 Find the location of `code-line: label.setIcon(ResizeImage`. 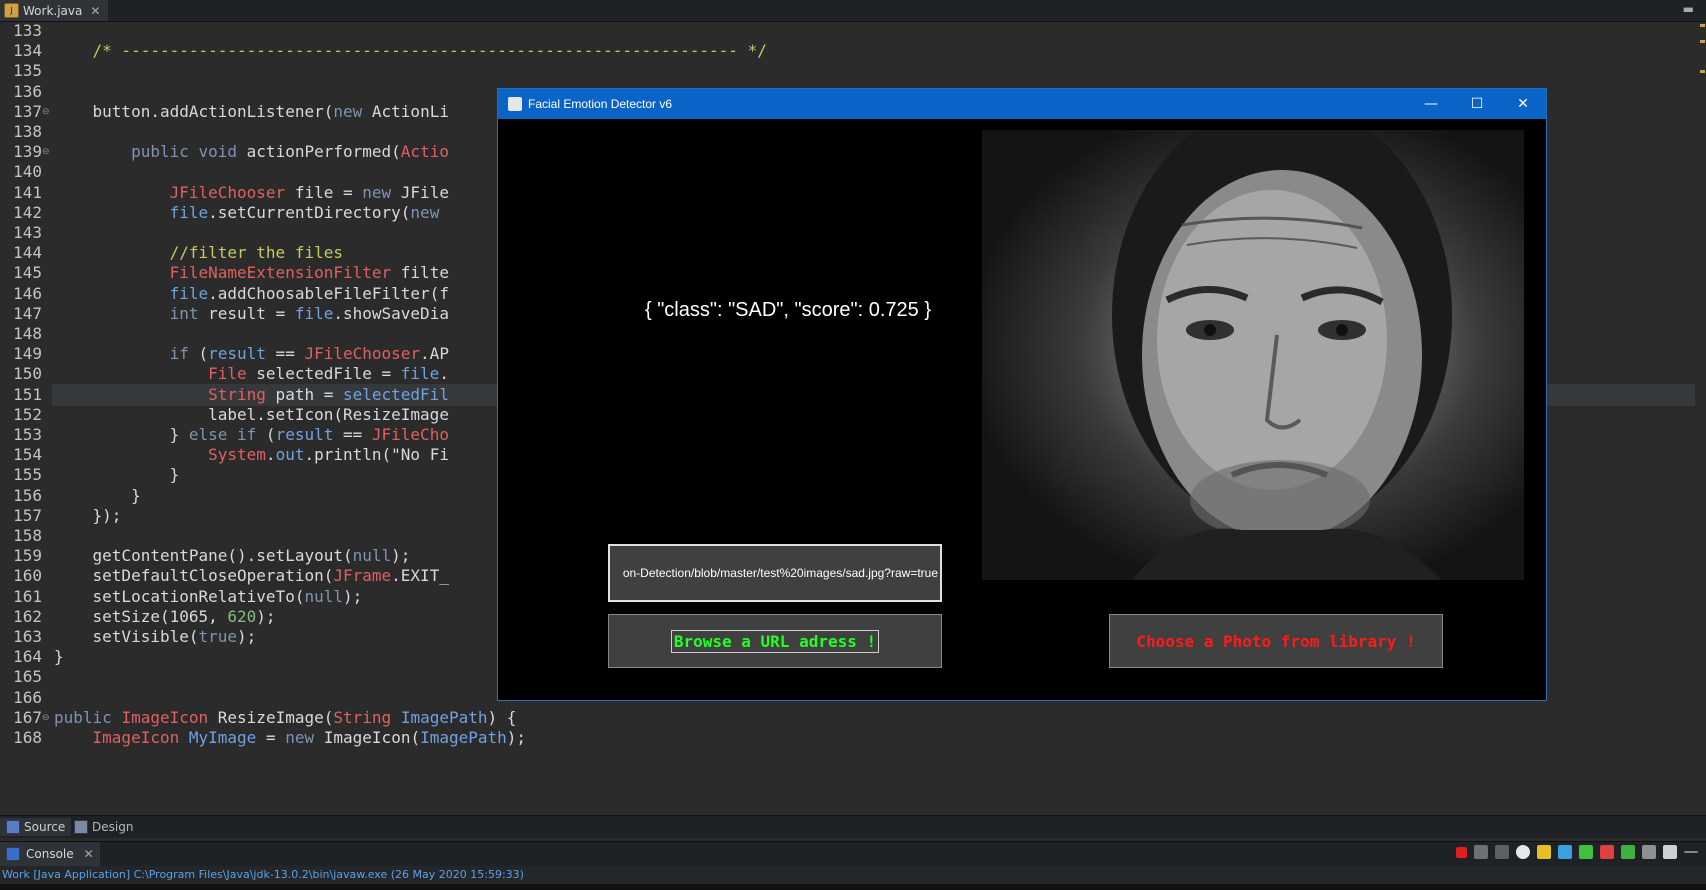

code-line: label.setIcon(ResizeImage is located at coordinates (251, 414).